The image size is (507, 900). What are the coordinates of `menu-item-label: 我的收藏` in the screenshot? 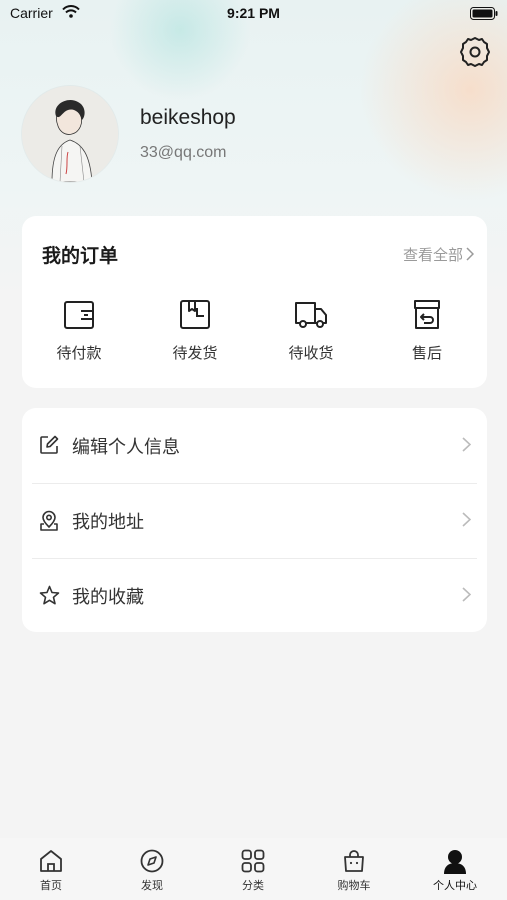 It's located at (108, 597).